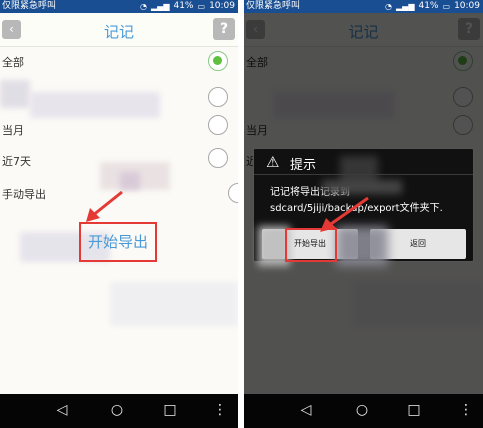 Image resolution: width=483 pixels, height=428 pixels. Describe the element at coordinates (303, 165) in the screenshot. I see `dialog-title: 提示` at that location.